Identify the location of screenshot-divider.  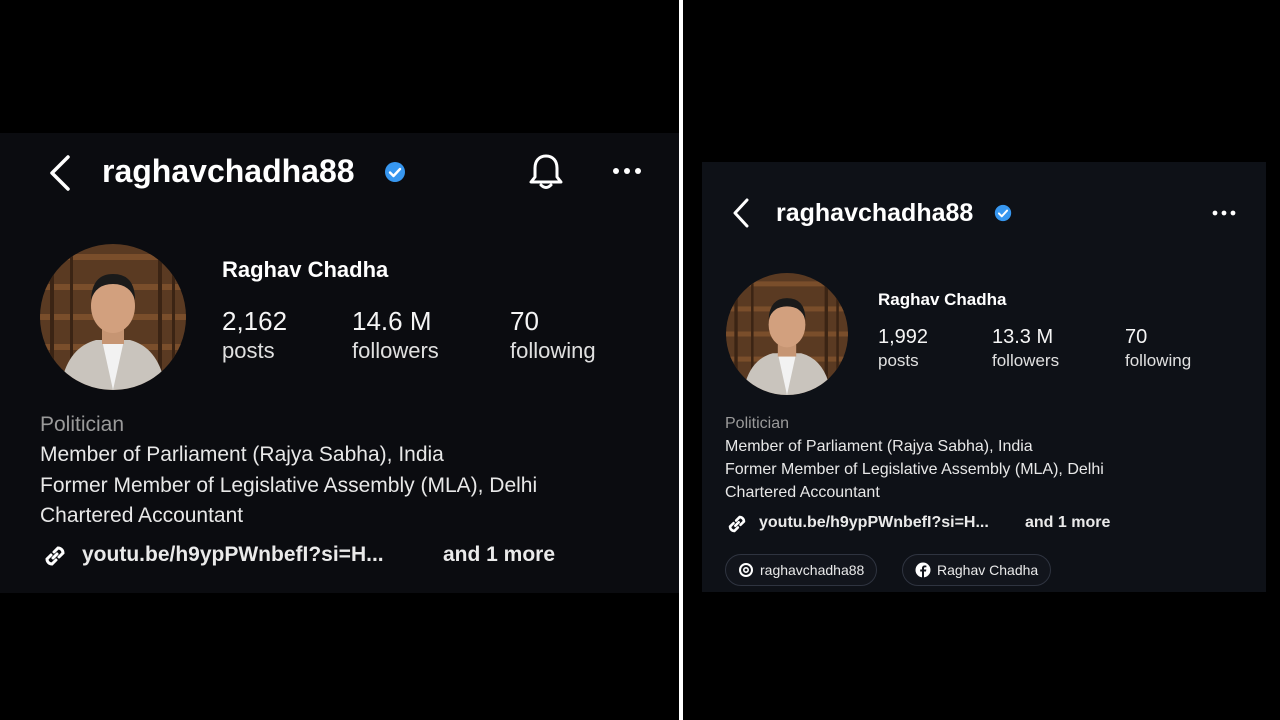
(681, 360).